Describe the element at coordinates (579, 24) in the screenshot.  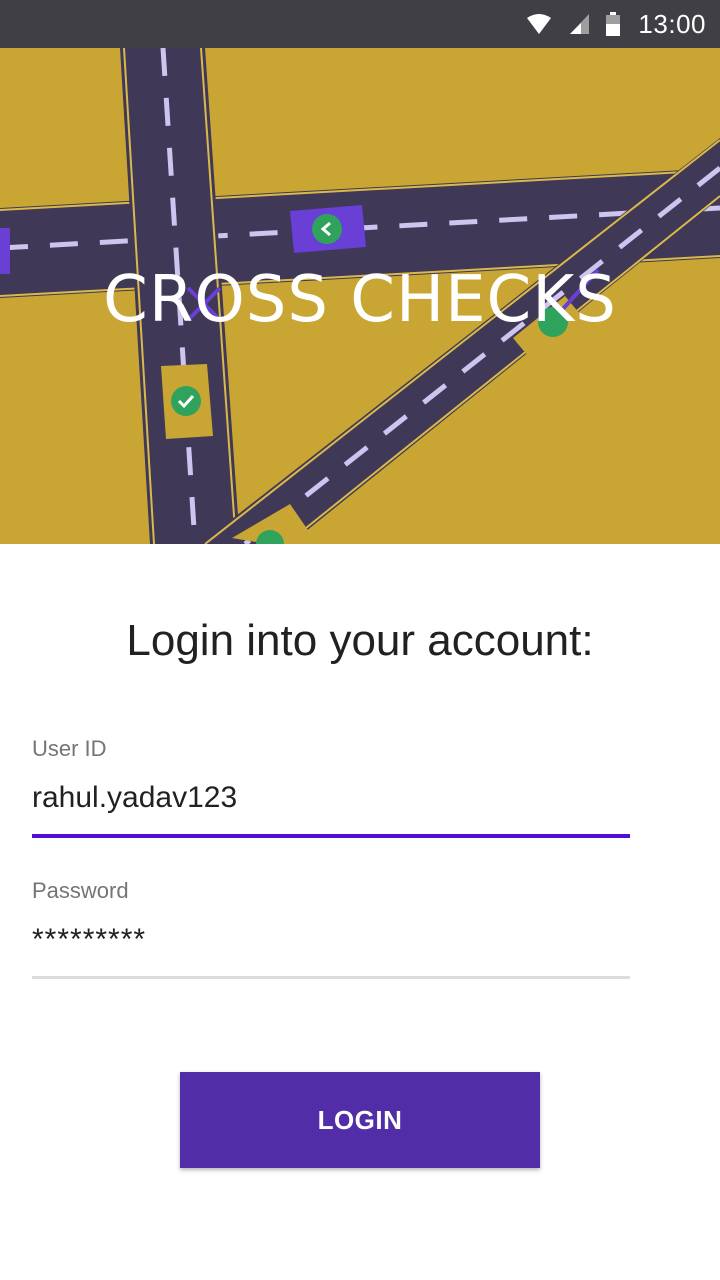
I see `cell-signal-icon` at that location.